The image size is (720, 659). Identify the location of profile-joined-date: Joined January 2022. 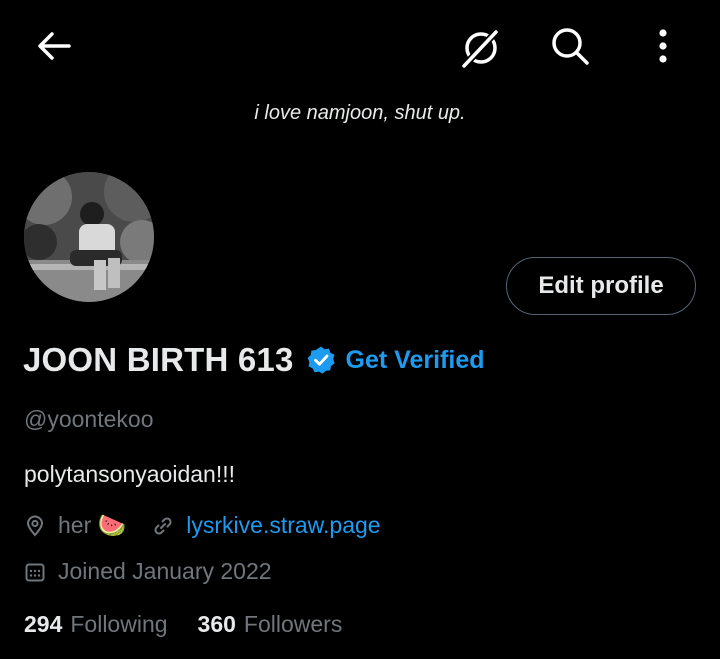
(165, 571).